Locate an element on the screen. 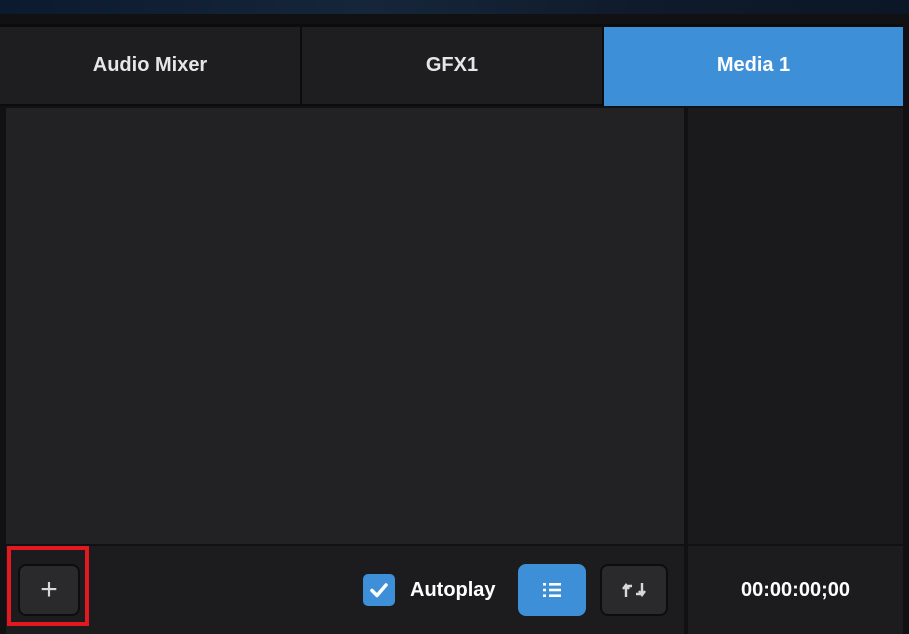  tab-bar: Audio Mixer GFX1 Media 1 is located at coordinates (451, 65).